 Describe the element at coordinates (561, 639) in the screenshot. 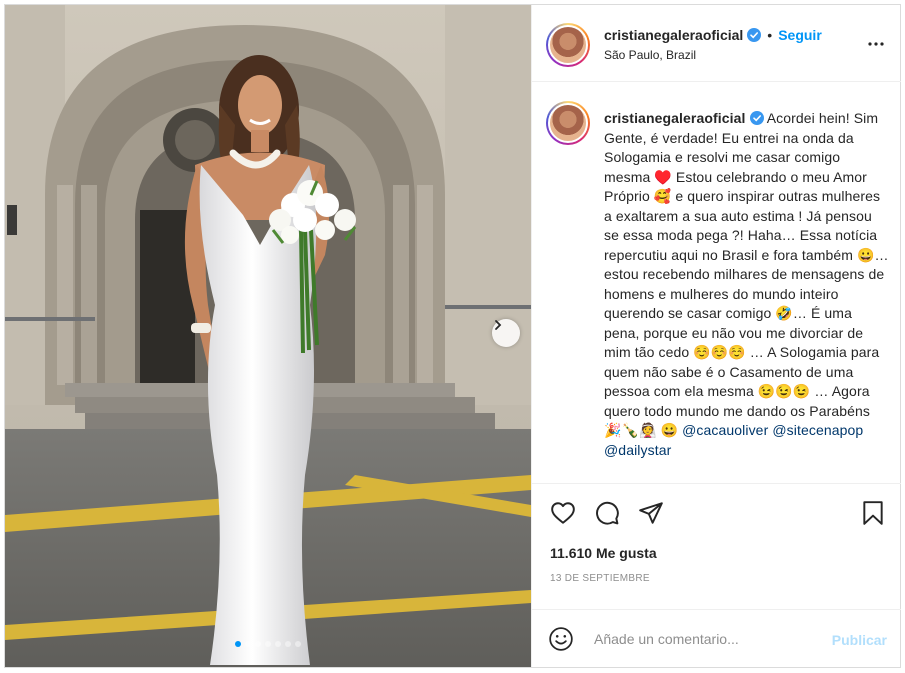

I see `emoji-icon` at that location.